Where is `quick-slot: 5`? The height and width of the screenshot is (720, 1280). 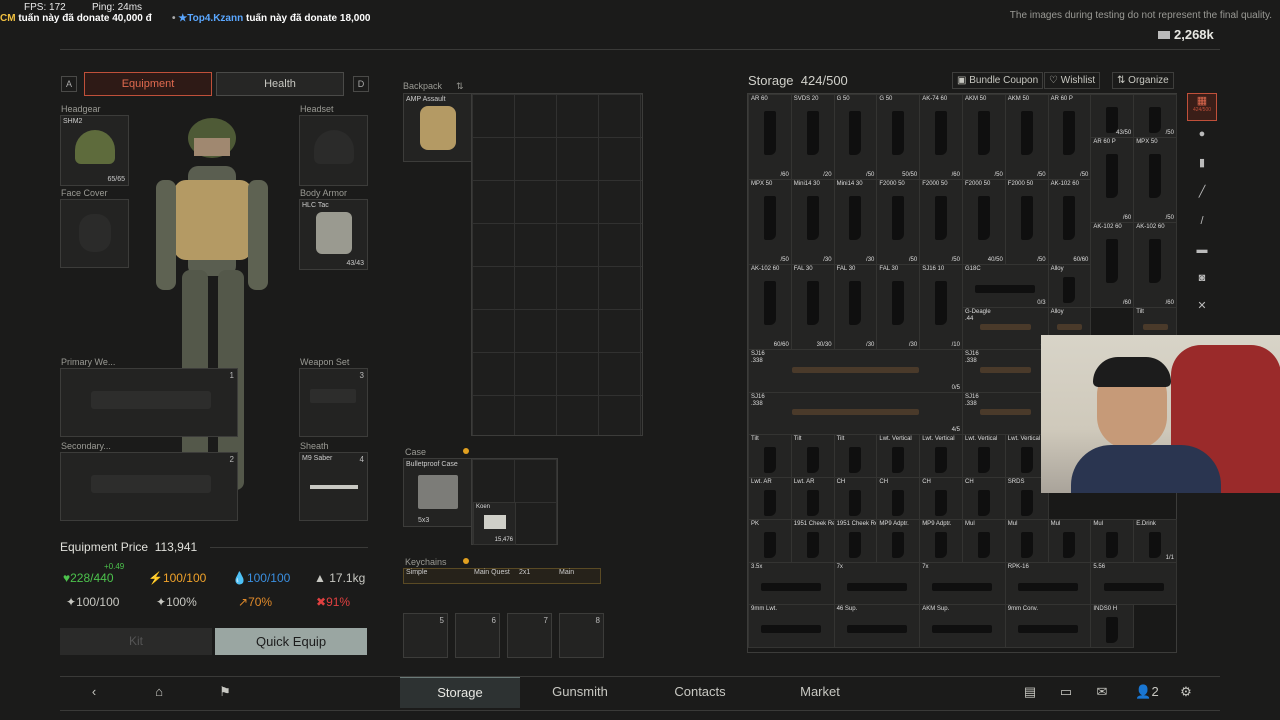
quick-slot: 5 is located at coordinates (425, 635).